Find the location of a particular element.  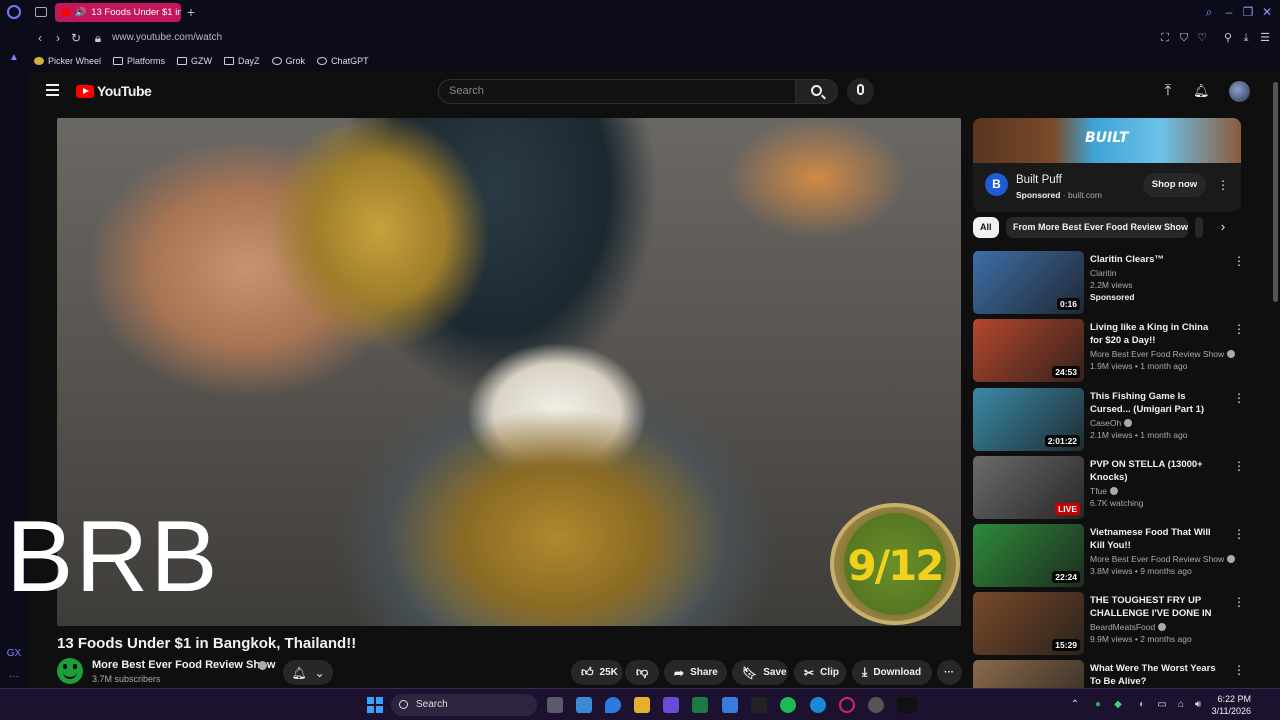

channel-avatar is located at coordinates (70, 671).